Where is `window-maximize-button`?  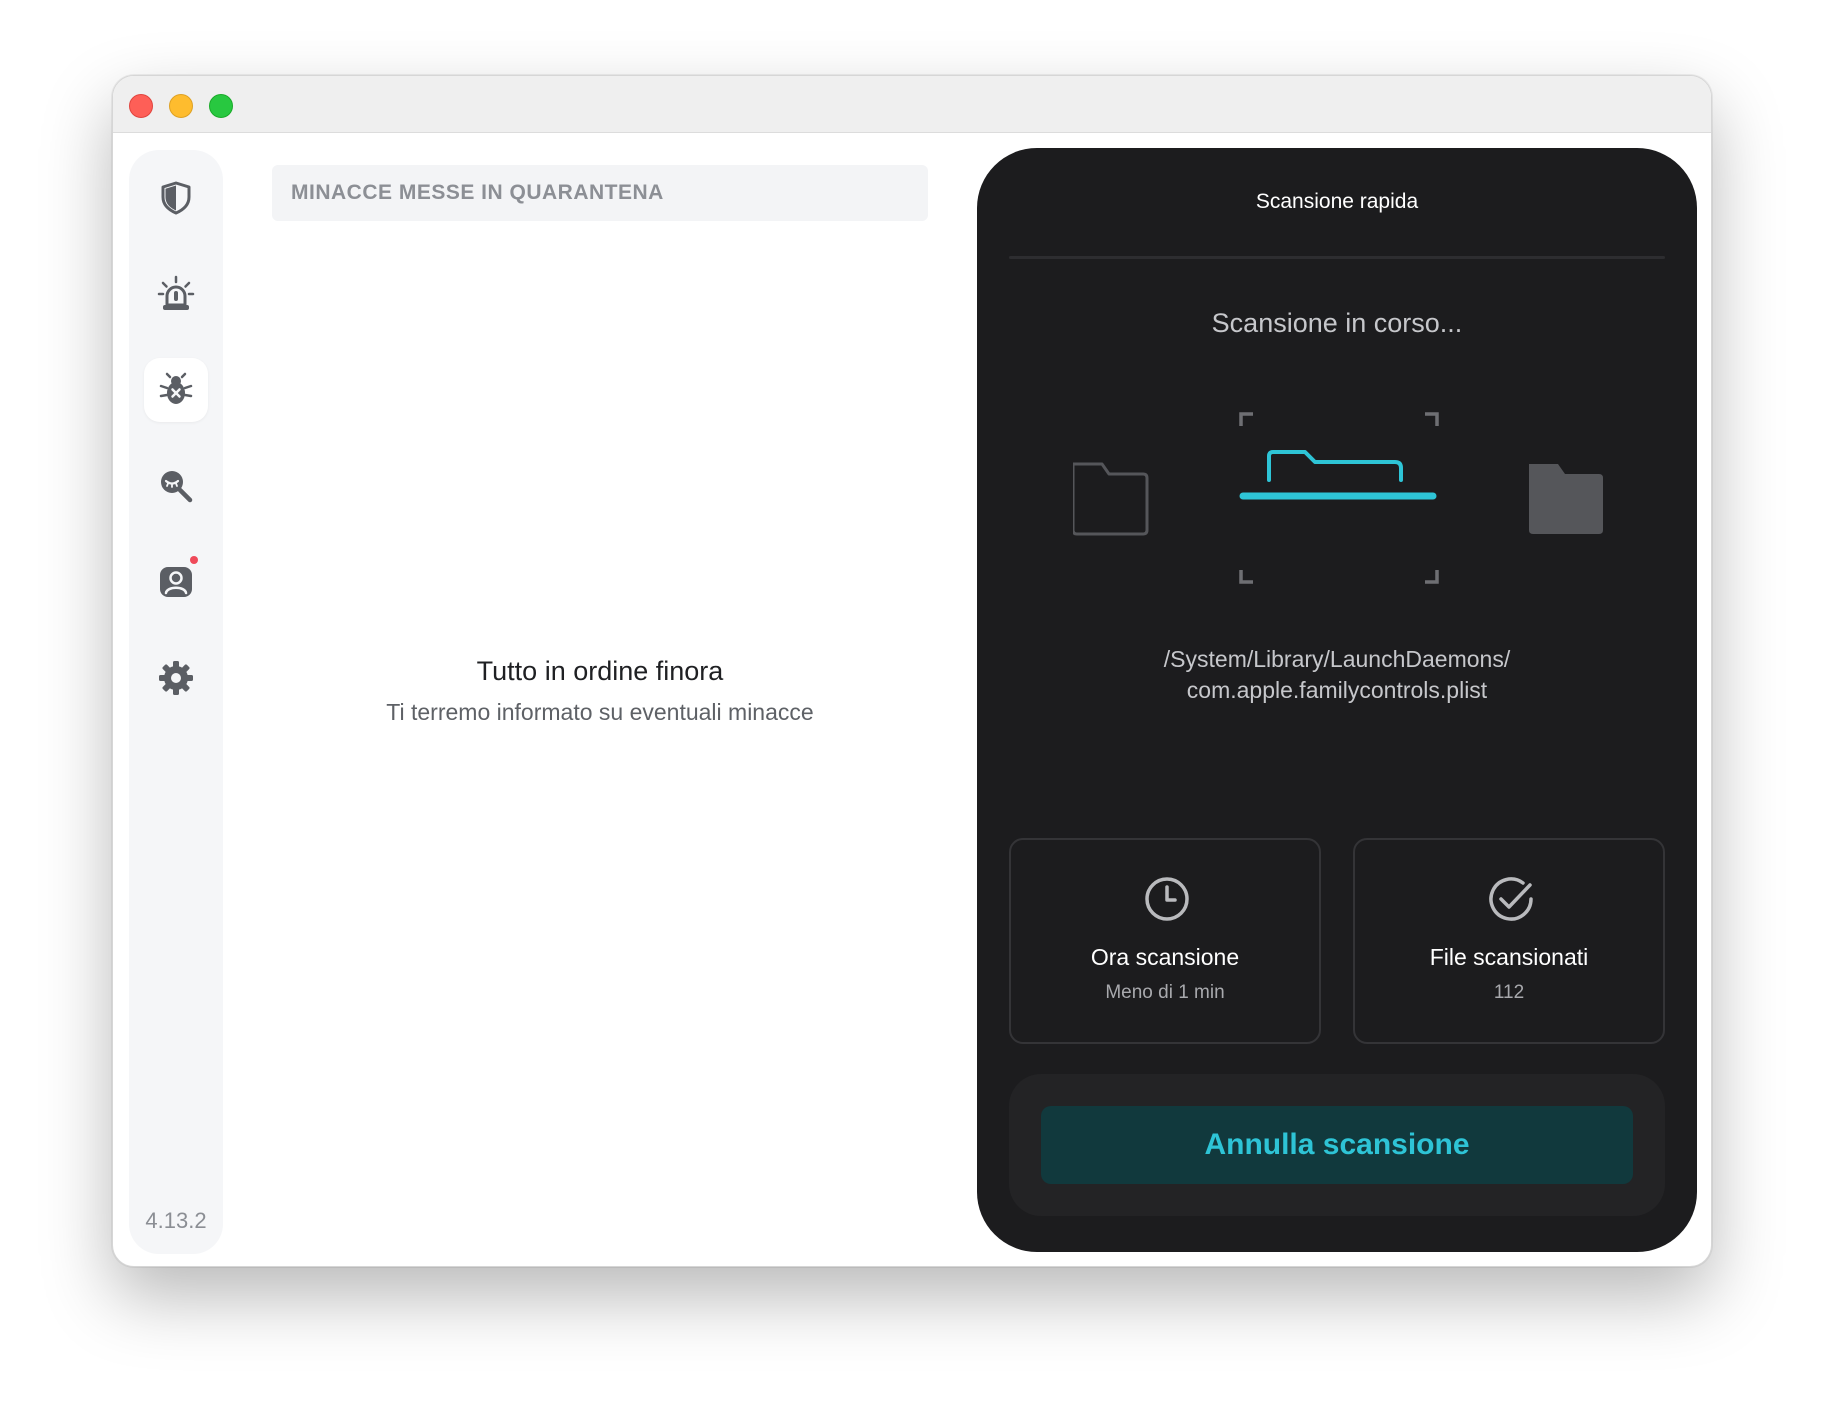
window-maximize-button is located at coordinates (221, 106).